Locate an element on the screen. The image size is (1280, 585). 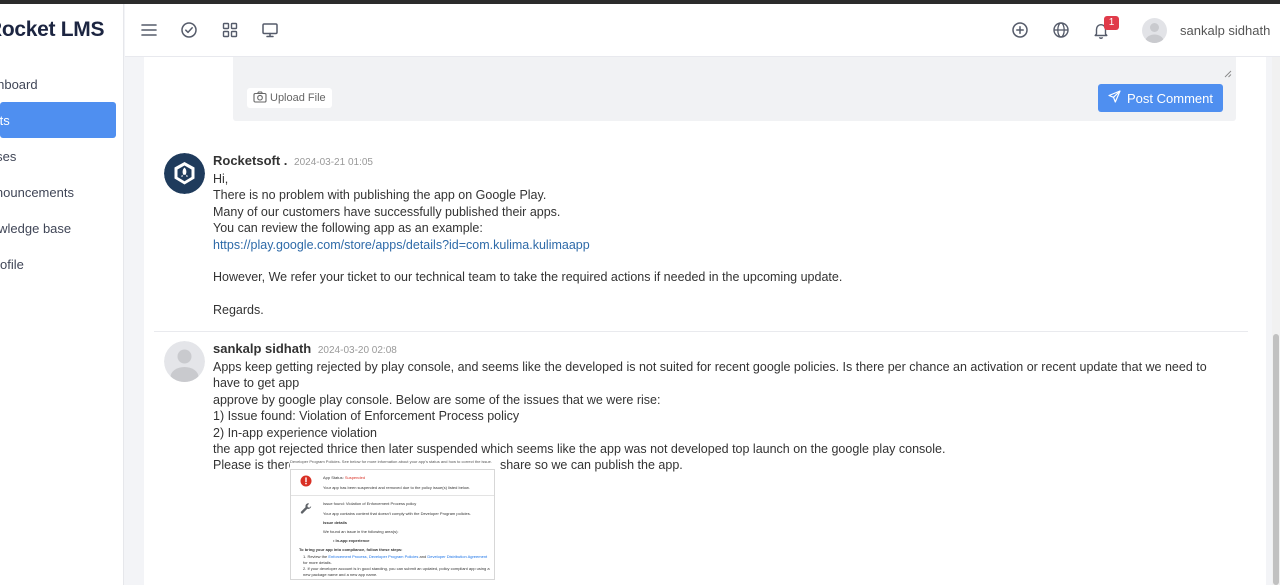
sidebar-item-label: Announcements is located at coordinates (37, 192).